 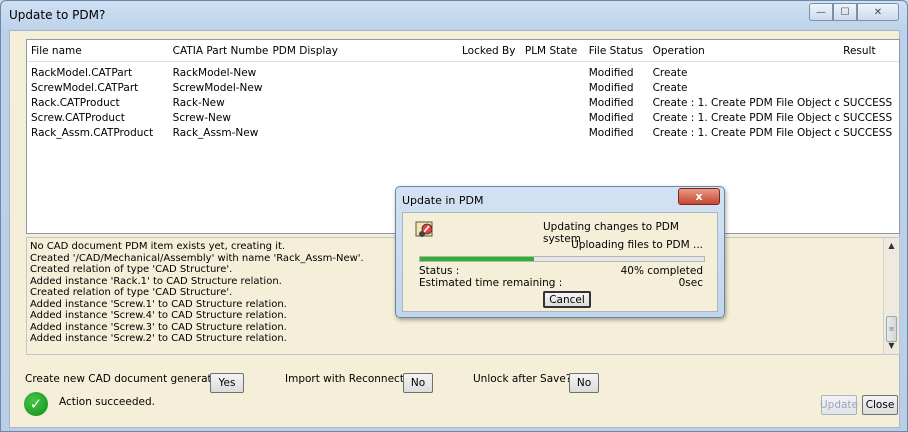 What do you see at coordinates (418, 383) in the screenshot?
I see `reconnect-toggle-button: No` at bounding box center [418, 383].